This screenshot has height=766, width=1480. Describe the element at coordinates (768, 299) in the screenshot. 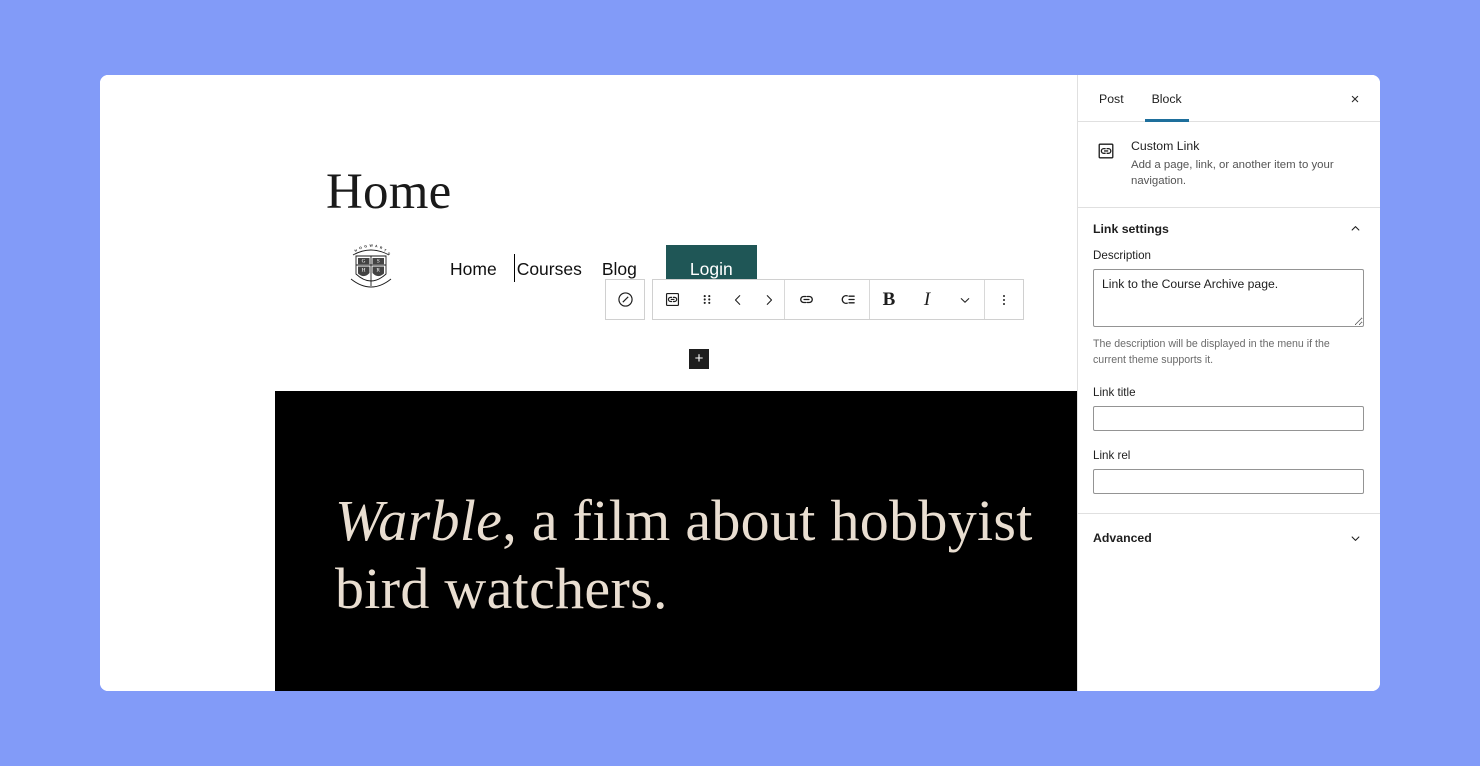

I see `chevron-right-icon` at that location.